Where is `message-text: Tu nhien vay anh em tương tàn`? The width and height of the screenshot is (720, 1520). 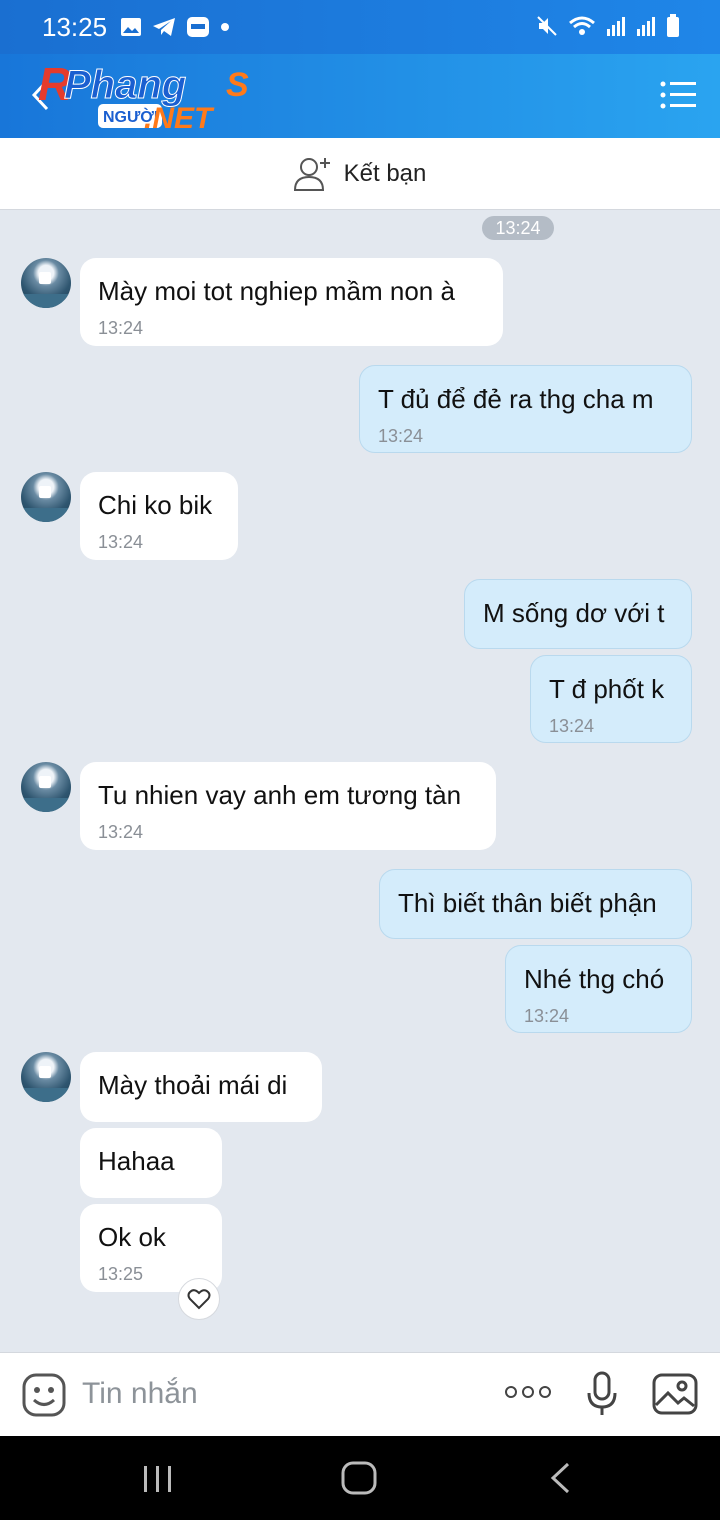 message-text: Tu nhien vay anh em tương tàn is located at coordinates (280, 795).